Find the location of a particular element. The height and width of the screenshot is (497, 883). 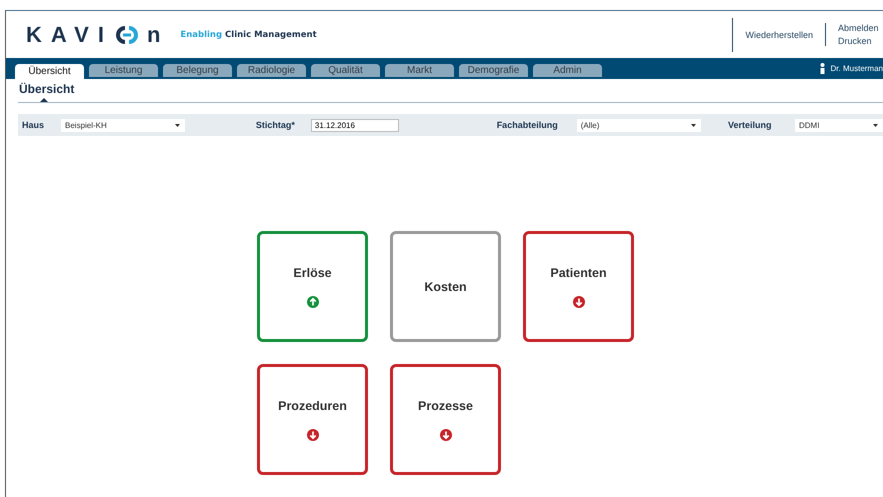

page-title: Übersicht is located at coordinates (46, 89).